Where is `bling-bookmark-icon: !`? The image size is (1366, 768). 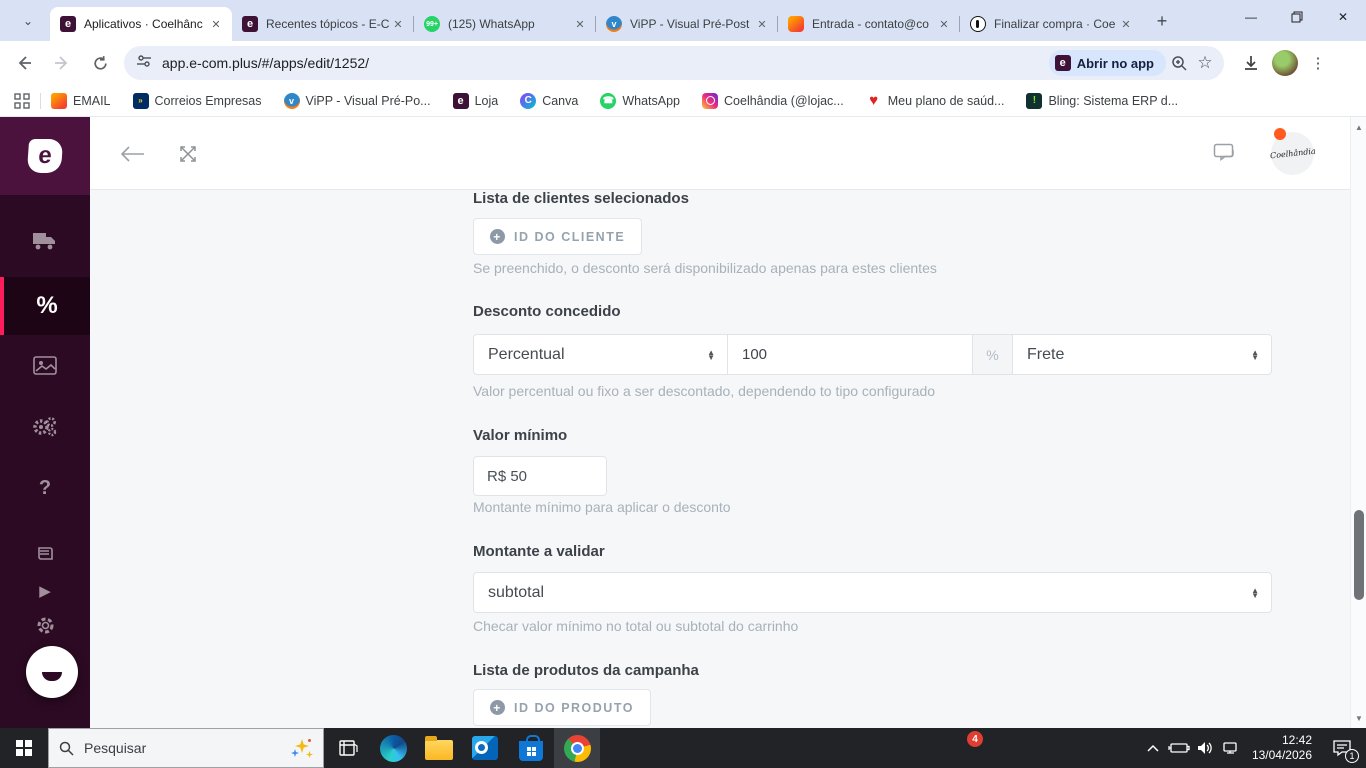 bling-bookmark-icon: ! is located at coordinates (1034, 100).